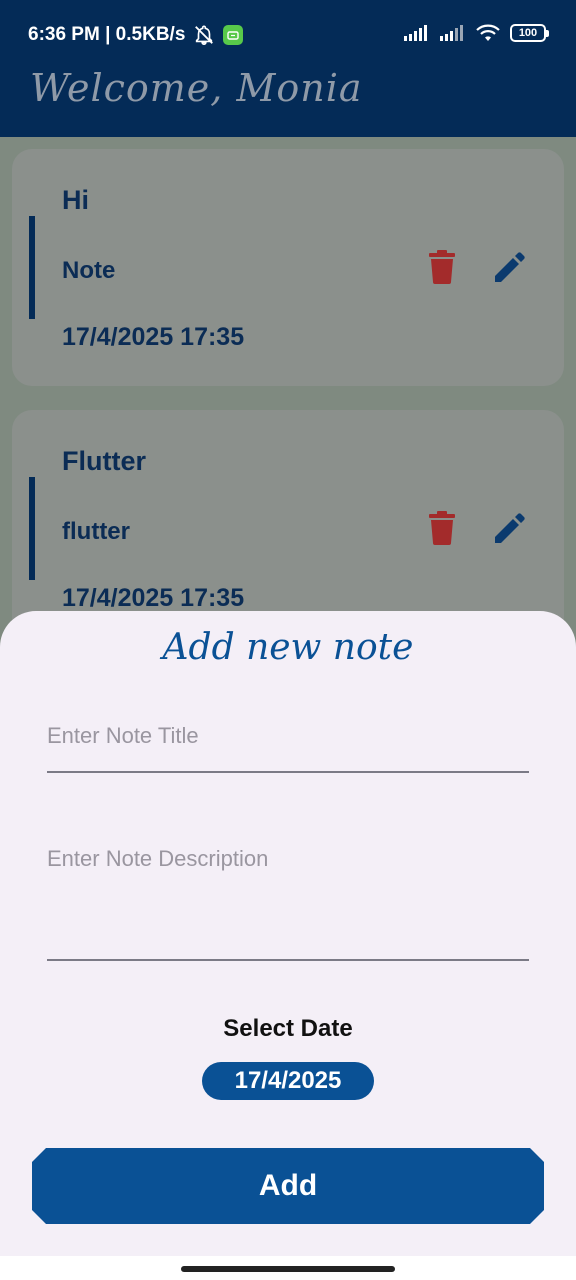  I want to click on app-notification-icon, so click(233, 35).